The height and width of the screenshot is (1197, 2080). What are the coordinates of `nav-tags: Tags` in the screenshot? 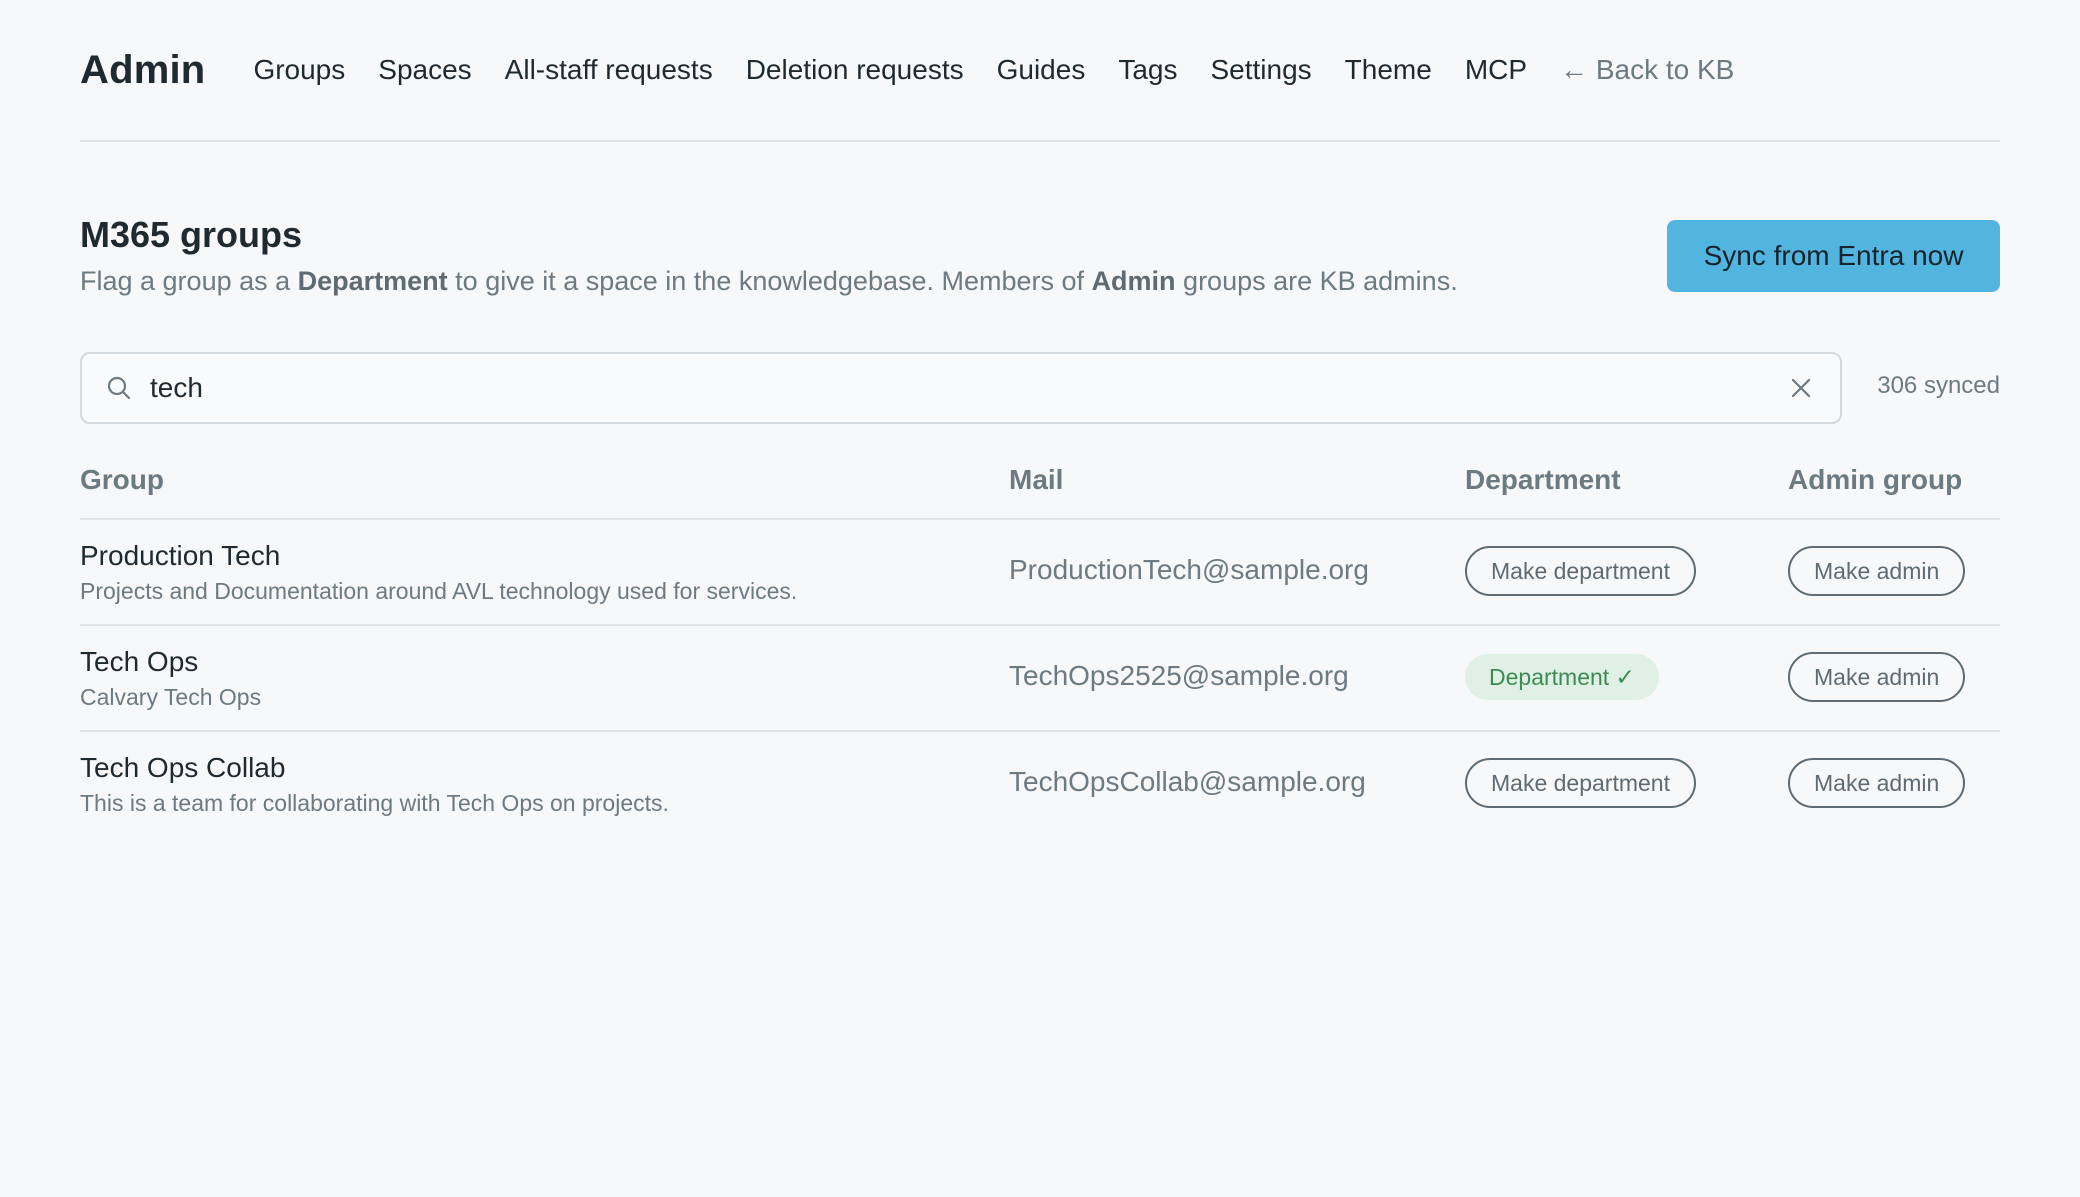 It's located at (1147, 70).